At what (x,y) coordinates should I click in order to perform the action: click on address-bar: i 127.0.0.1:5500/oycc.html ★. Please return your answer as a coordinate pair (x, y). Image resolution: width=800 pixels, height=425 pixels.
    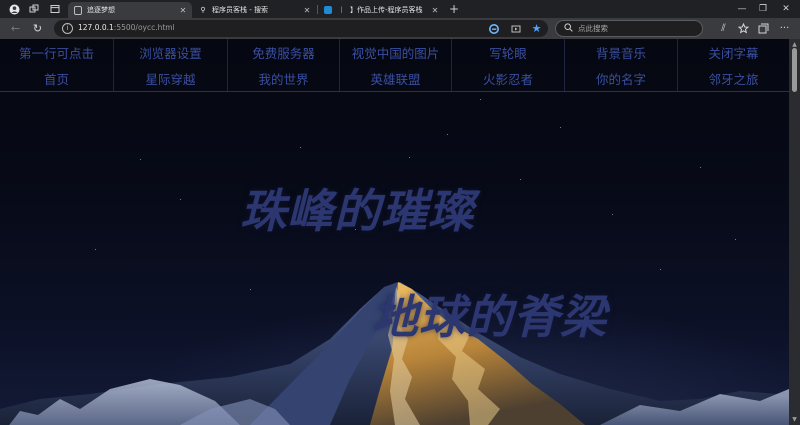
    Looking at the image, I should click on (301, 28).